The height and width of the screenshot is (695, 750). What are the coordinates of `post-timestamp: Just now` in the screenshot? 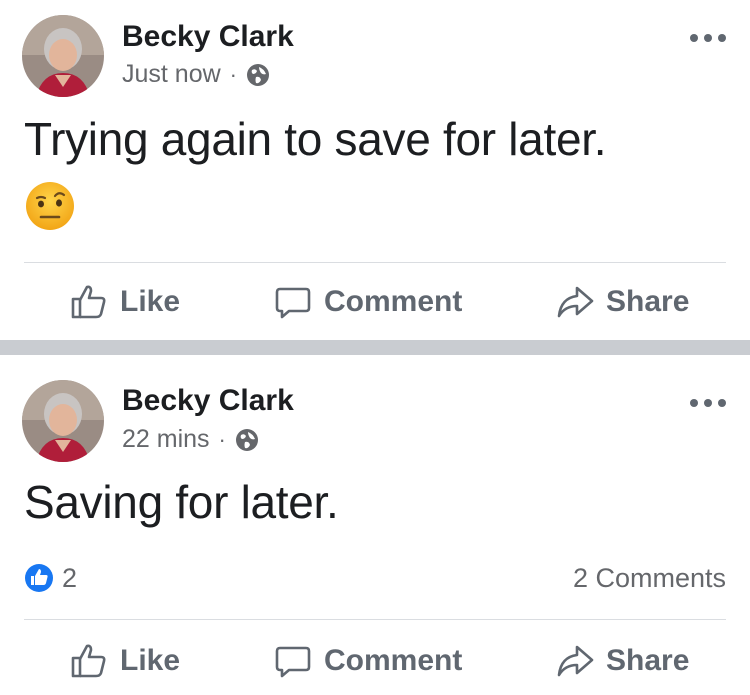 It's located at (171, 74).